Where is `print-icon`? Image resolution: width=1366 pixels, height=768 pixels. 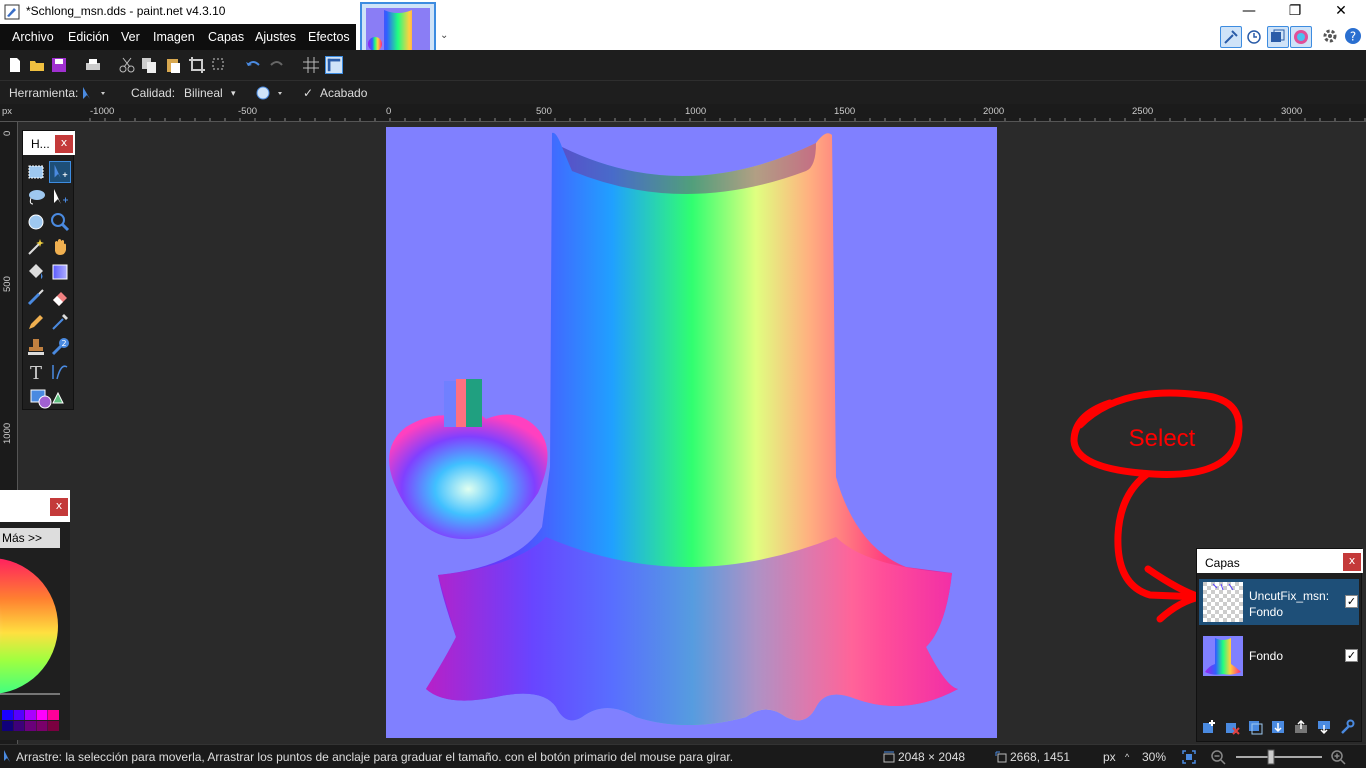 print-icon is located at coordinates (93, 65).